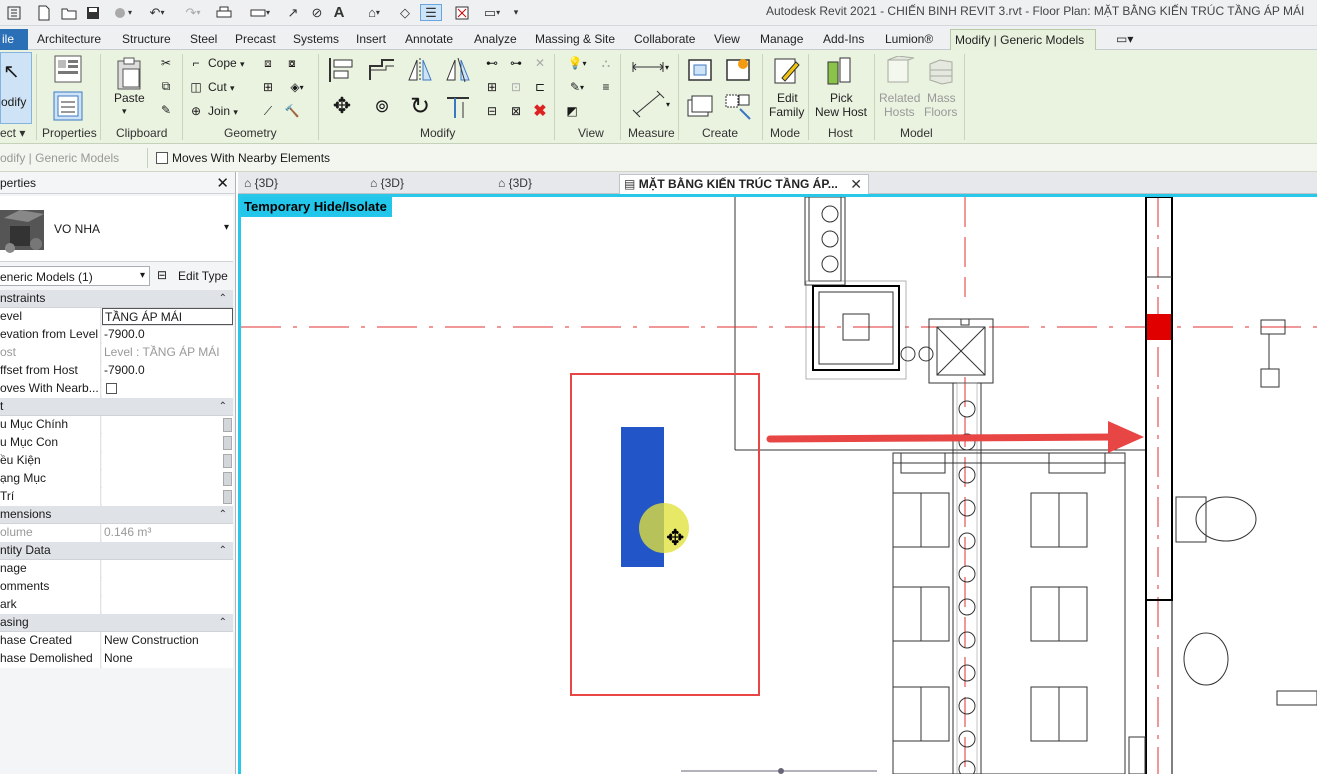 Image resolution: width=1317 pixels, height=774 pixels. Describe the element at coordinates (650, 104) in the screenshot. I see `dimension-aligned-icon: ▾` at that location.